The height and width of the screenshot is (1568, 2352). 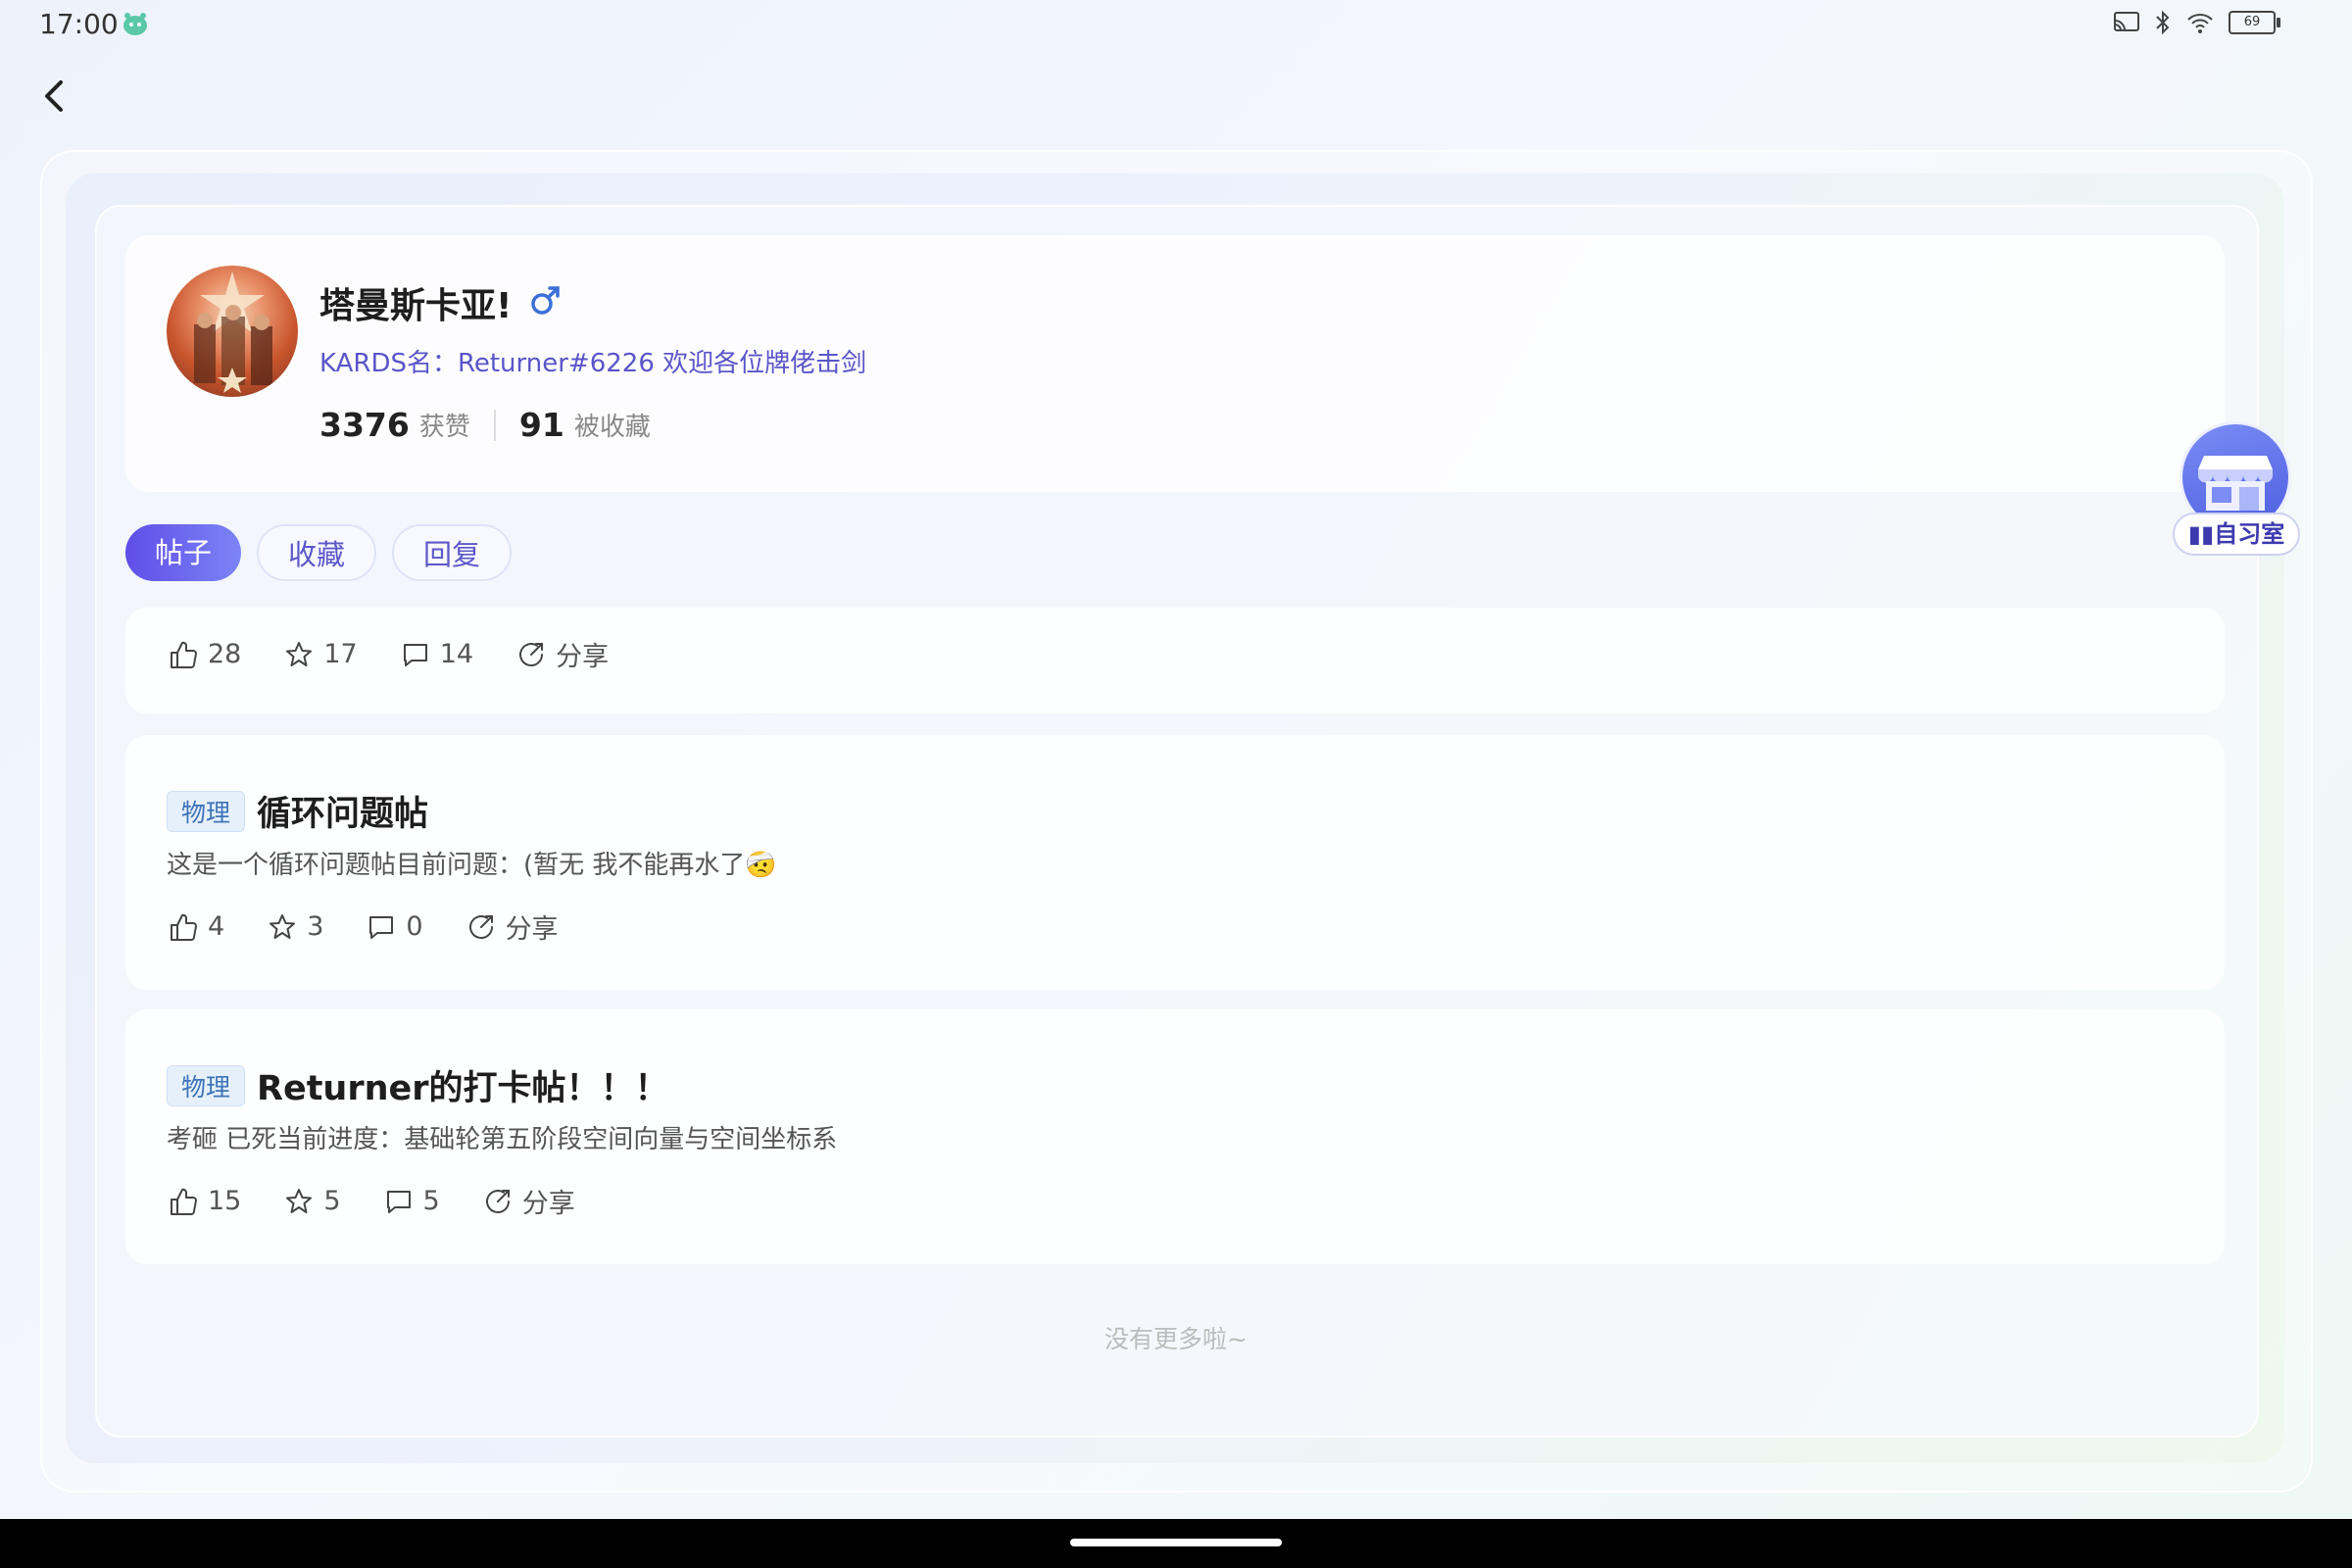 I want to click on post-header: 物理 Returner的打卡帖！！！, so click(x=418, y=1085).